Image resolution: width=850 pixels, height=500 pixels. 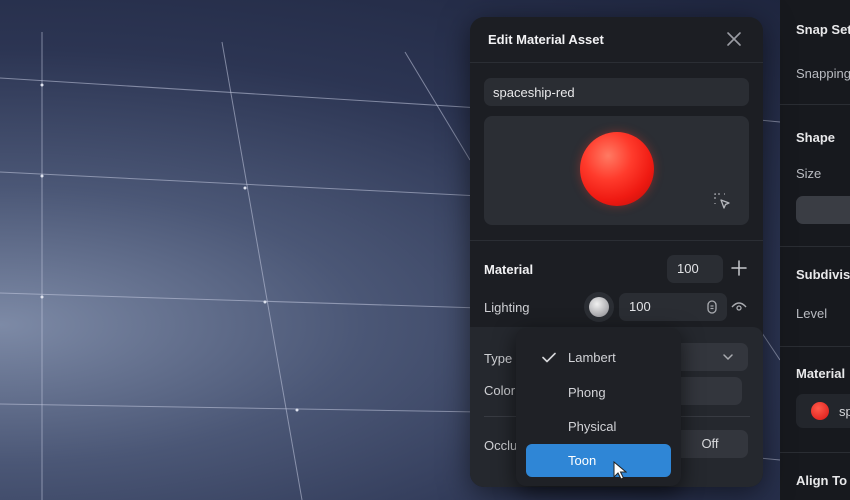 I want to click on type-select, so click(x=710, y=357).